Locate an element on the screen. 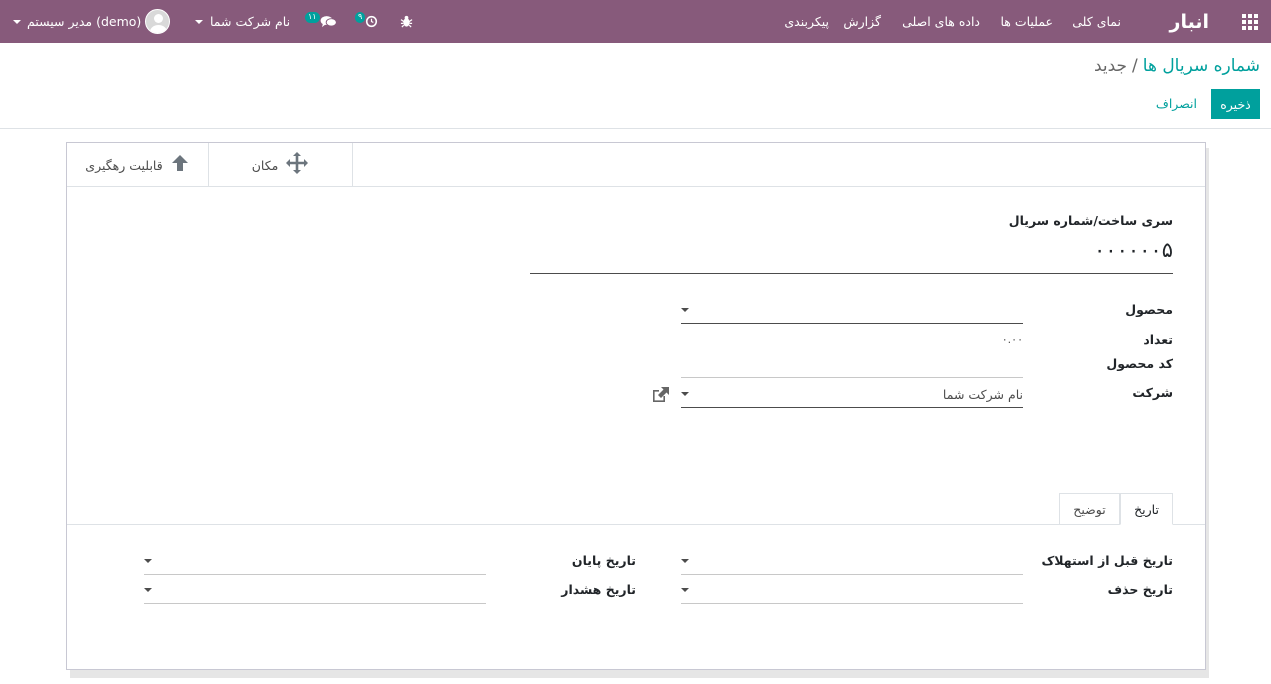 The height and width of the screenshot is (684, 1271). messages-button: ۱۱ is located at coordinates (321, 21).